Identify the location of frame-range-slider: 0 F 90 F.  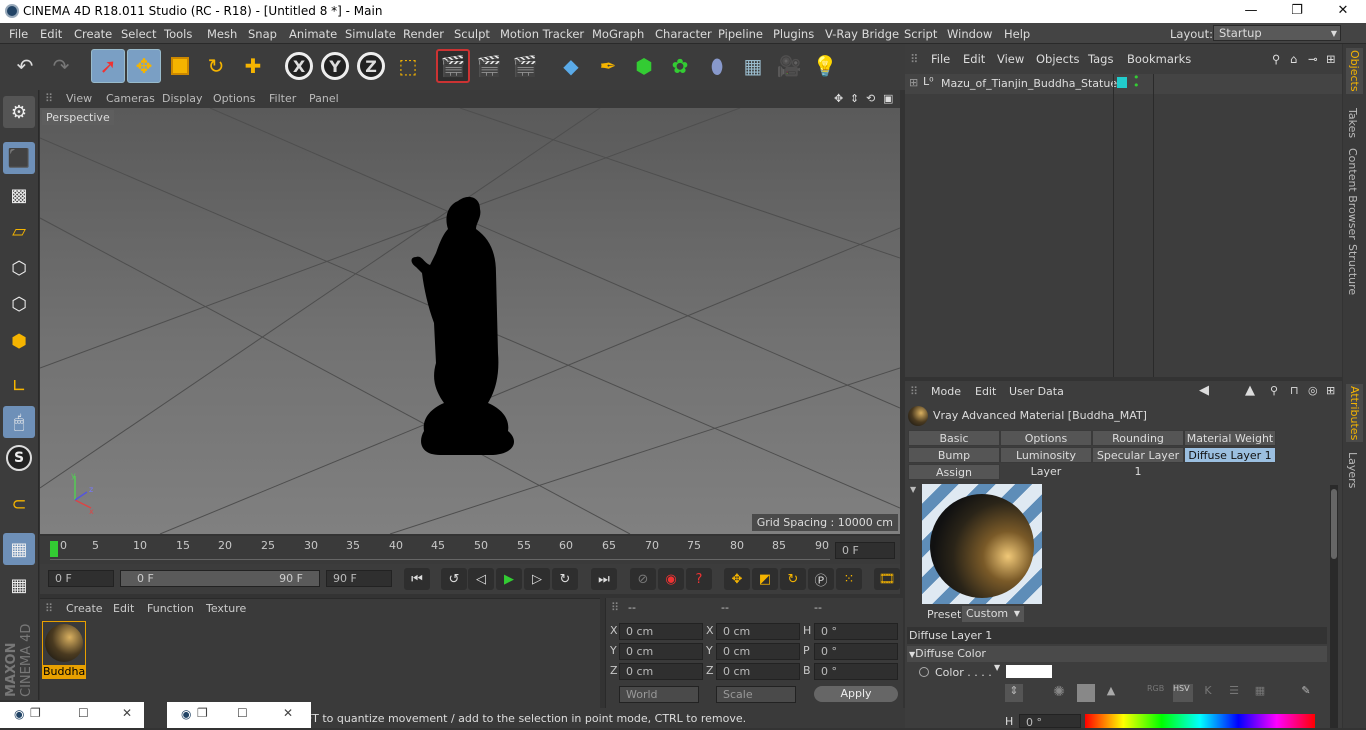
(220, 578).